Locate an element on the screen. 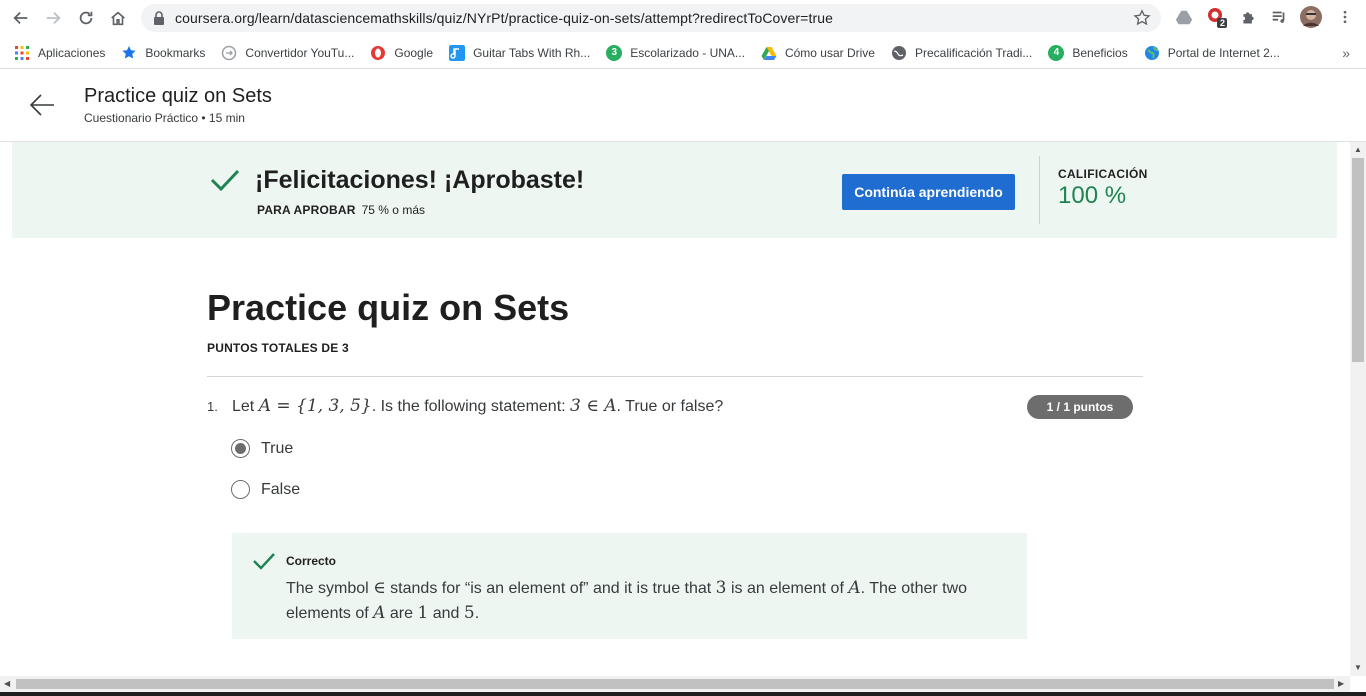 The image size is (1366, 696). media-control-icon is located at coordinates (1279, 17).